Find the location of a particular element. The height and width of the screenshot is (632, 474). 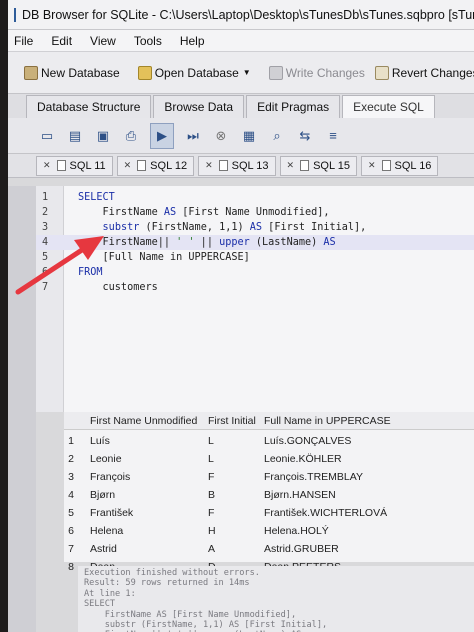

find-replace-icon: ⇆ is located at coordinates (305, 136).